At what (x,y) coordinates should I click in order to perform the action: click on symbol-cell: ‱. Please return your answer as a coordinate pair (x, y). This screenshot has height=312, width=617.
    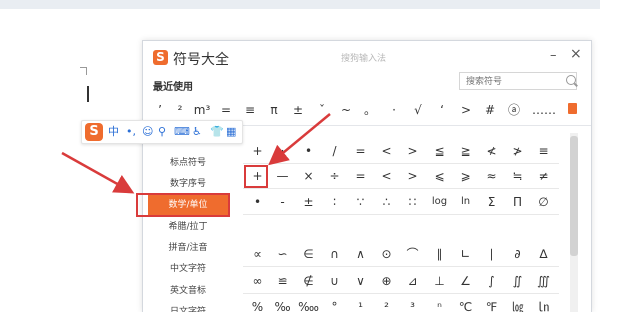
    Looking at the image, I should click on (308, 303).